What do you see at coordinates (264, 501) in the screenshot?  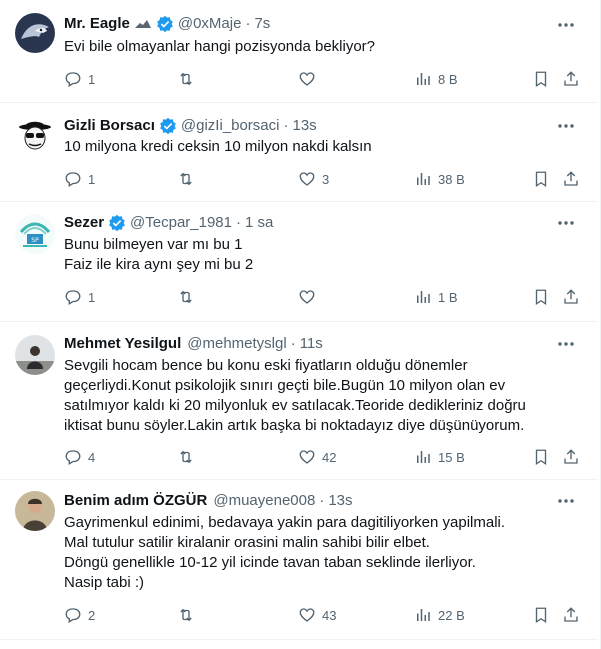 I see `user-handle: @muayene008` at bounding box center [264, 501].